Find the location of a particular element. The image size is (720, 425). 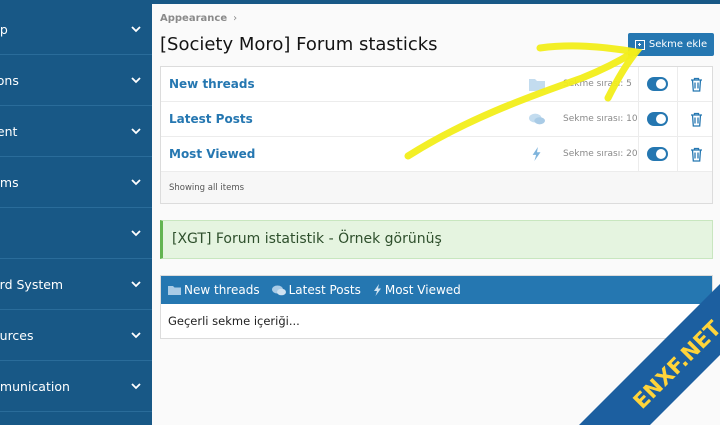

tab-label: Most Viewed is located at coordinates (422, 290).